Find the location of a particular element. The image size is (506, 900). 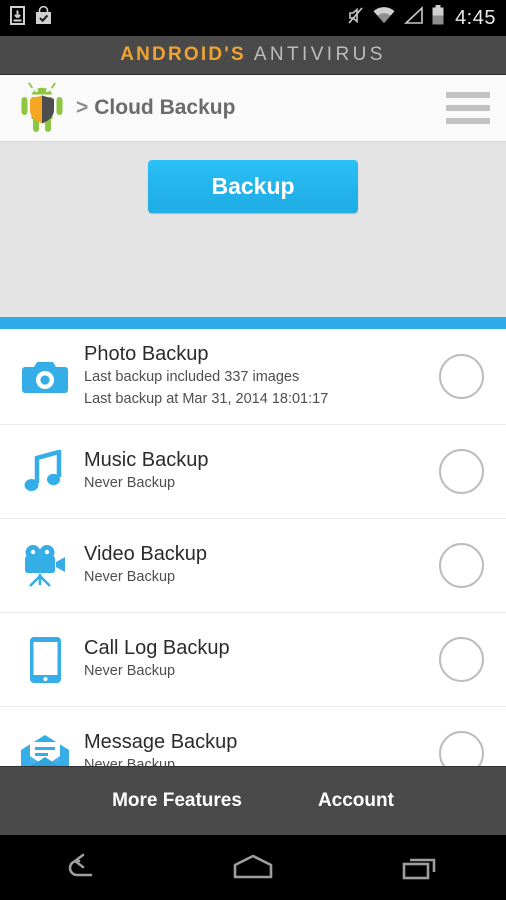

mute-icon is located at coordinates (355, 18).